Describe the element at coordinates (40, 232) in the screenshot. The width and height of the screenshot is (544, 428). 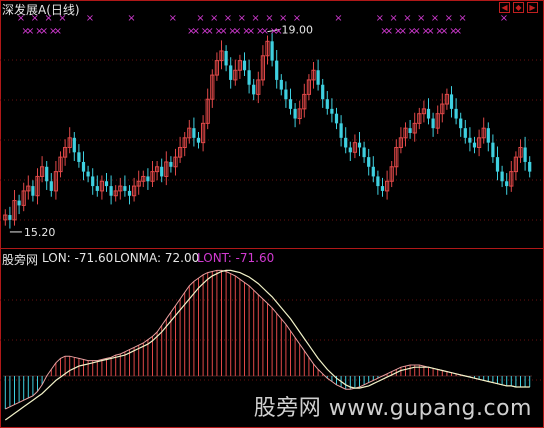
I see `low-annotation-label: 15.20` at that location.